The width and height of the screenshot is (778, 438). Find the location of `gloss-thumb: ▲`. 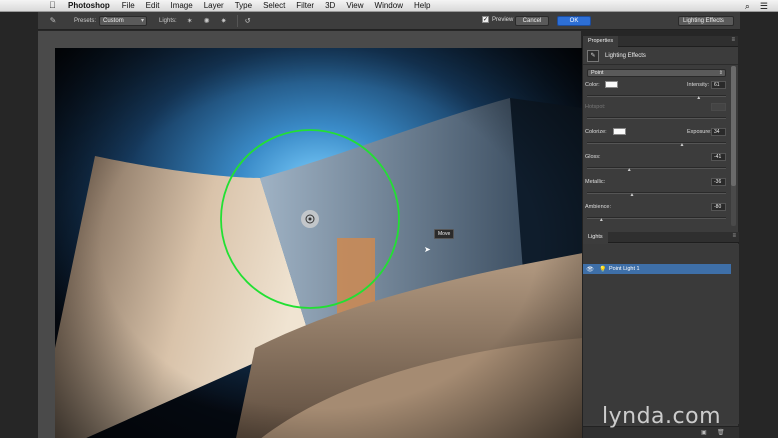

gloss-thumb: ▲ is located at coordinates (629, 170).